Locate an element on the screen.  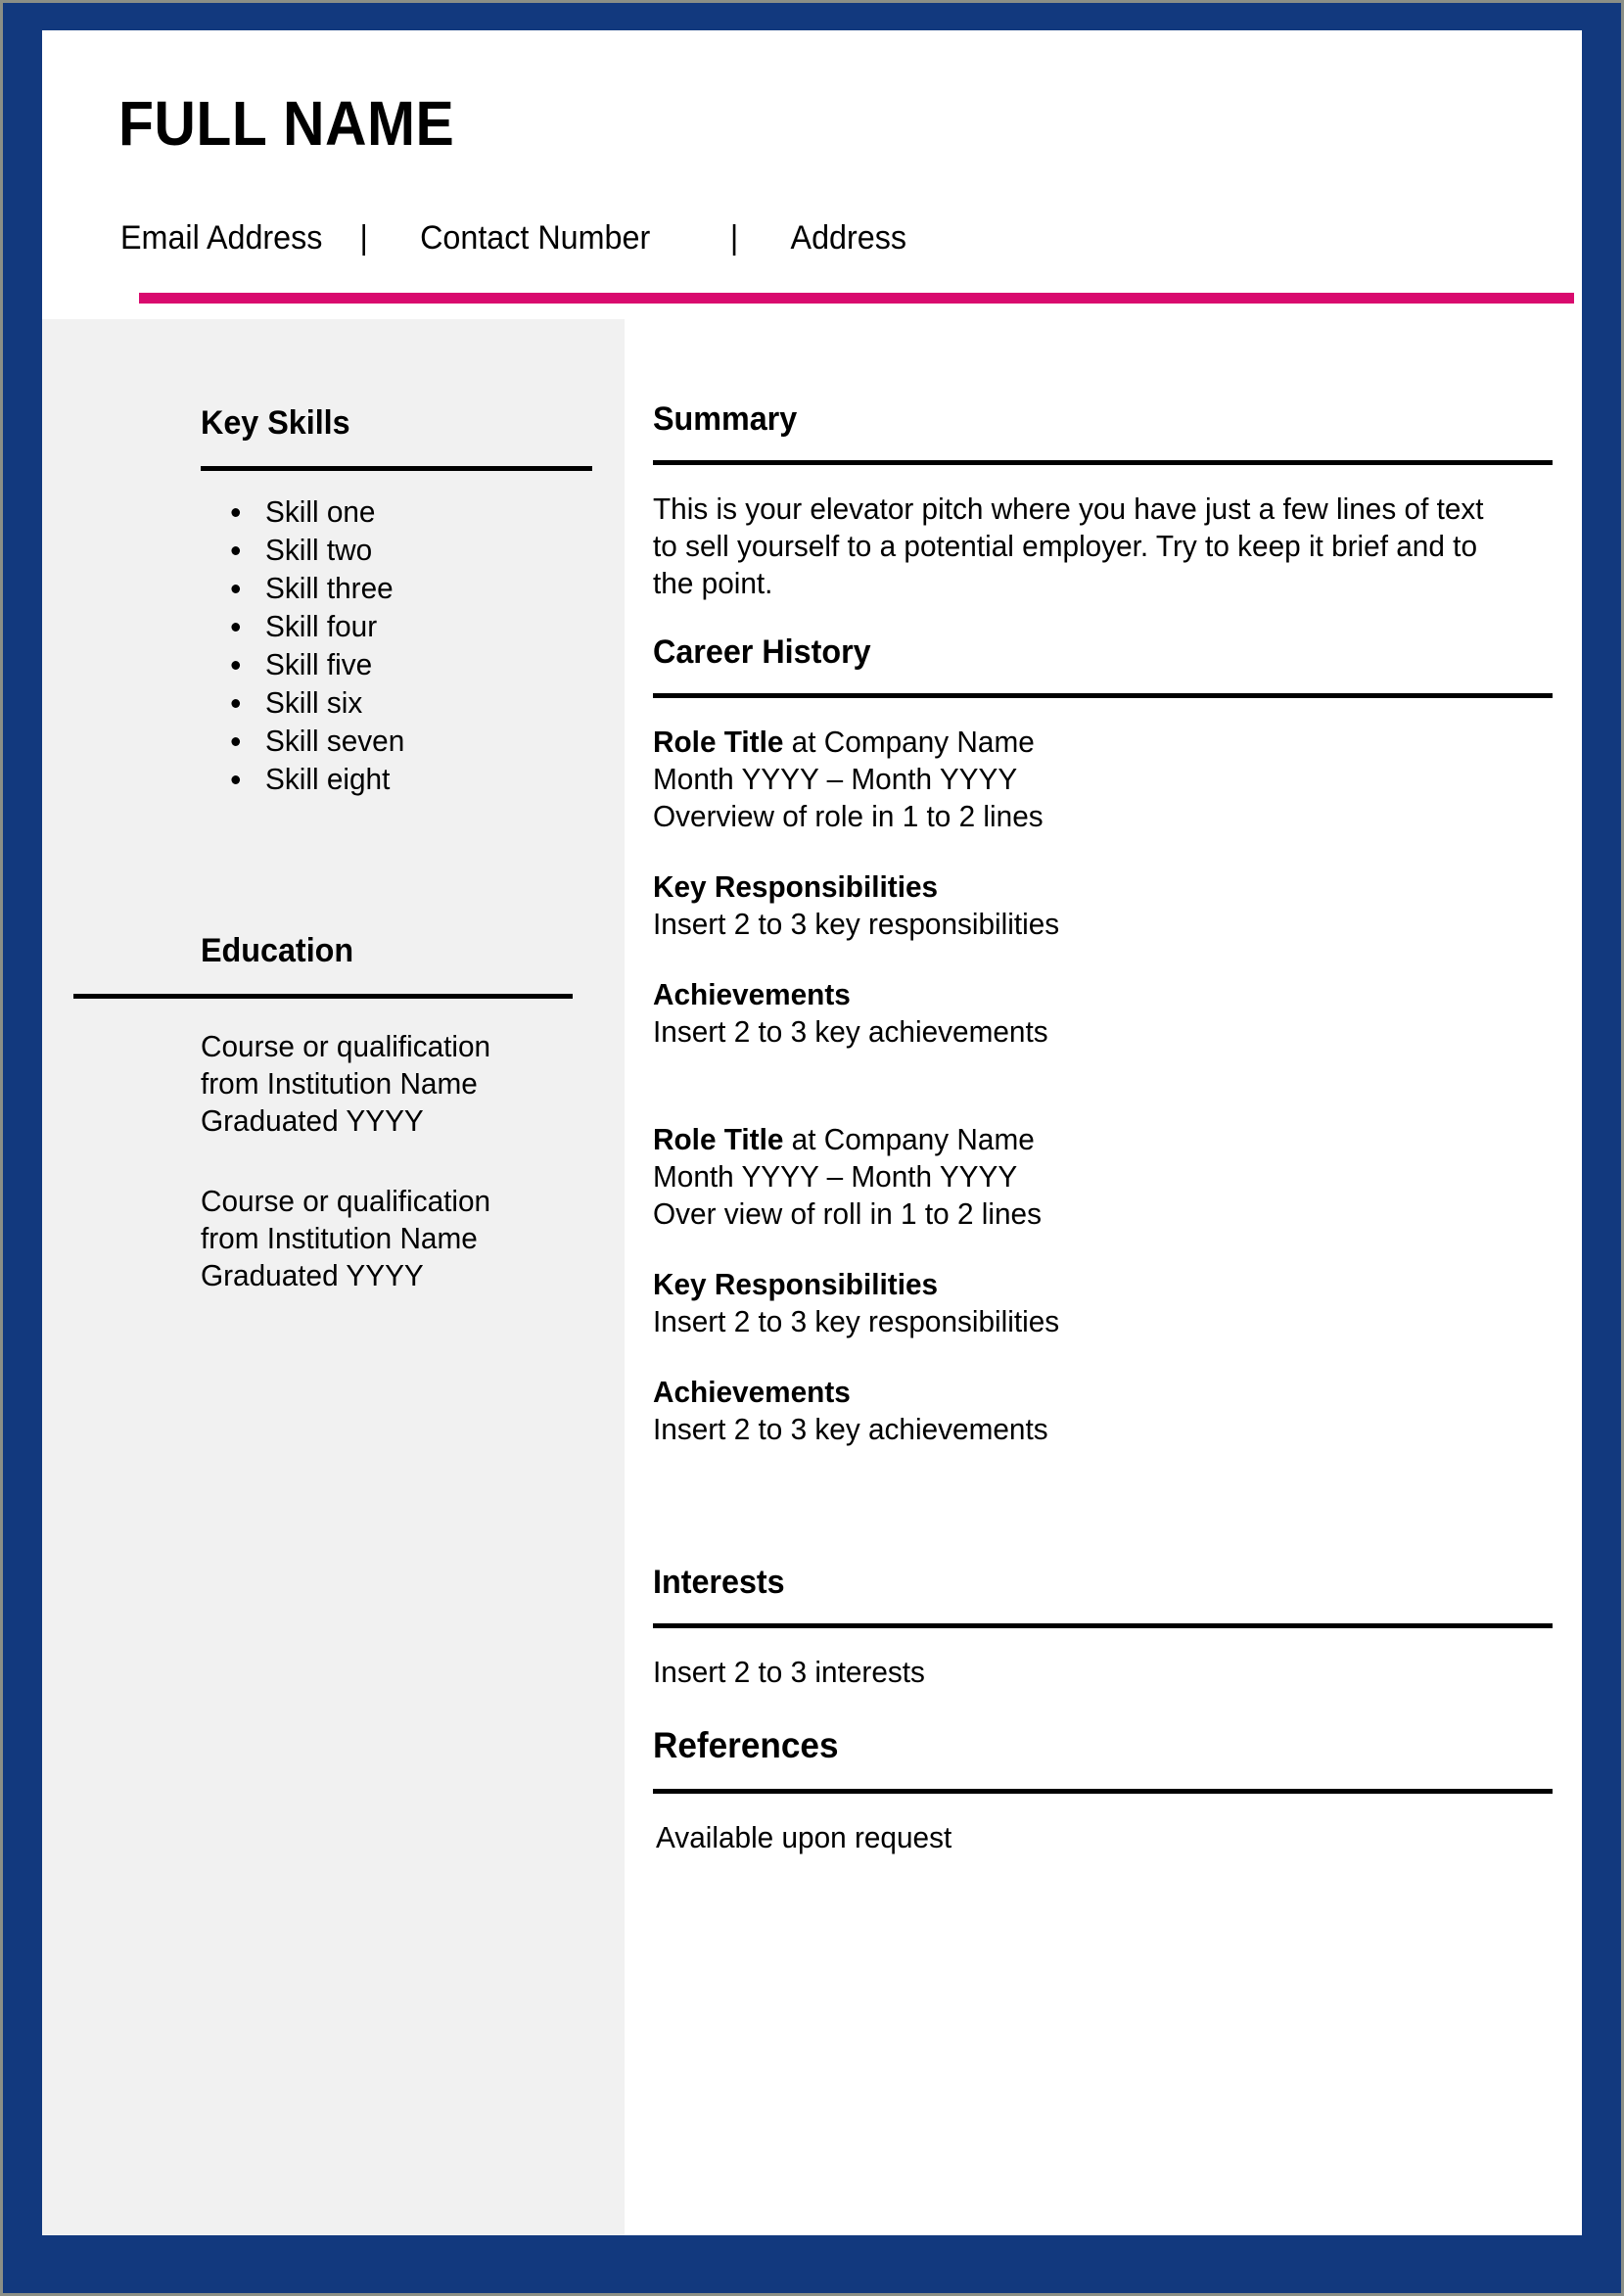
references-heading: References is located at coordinates (746, 1745).